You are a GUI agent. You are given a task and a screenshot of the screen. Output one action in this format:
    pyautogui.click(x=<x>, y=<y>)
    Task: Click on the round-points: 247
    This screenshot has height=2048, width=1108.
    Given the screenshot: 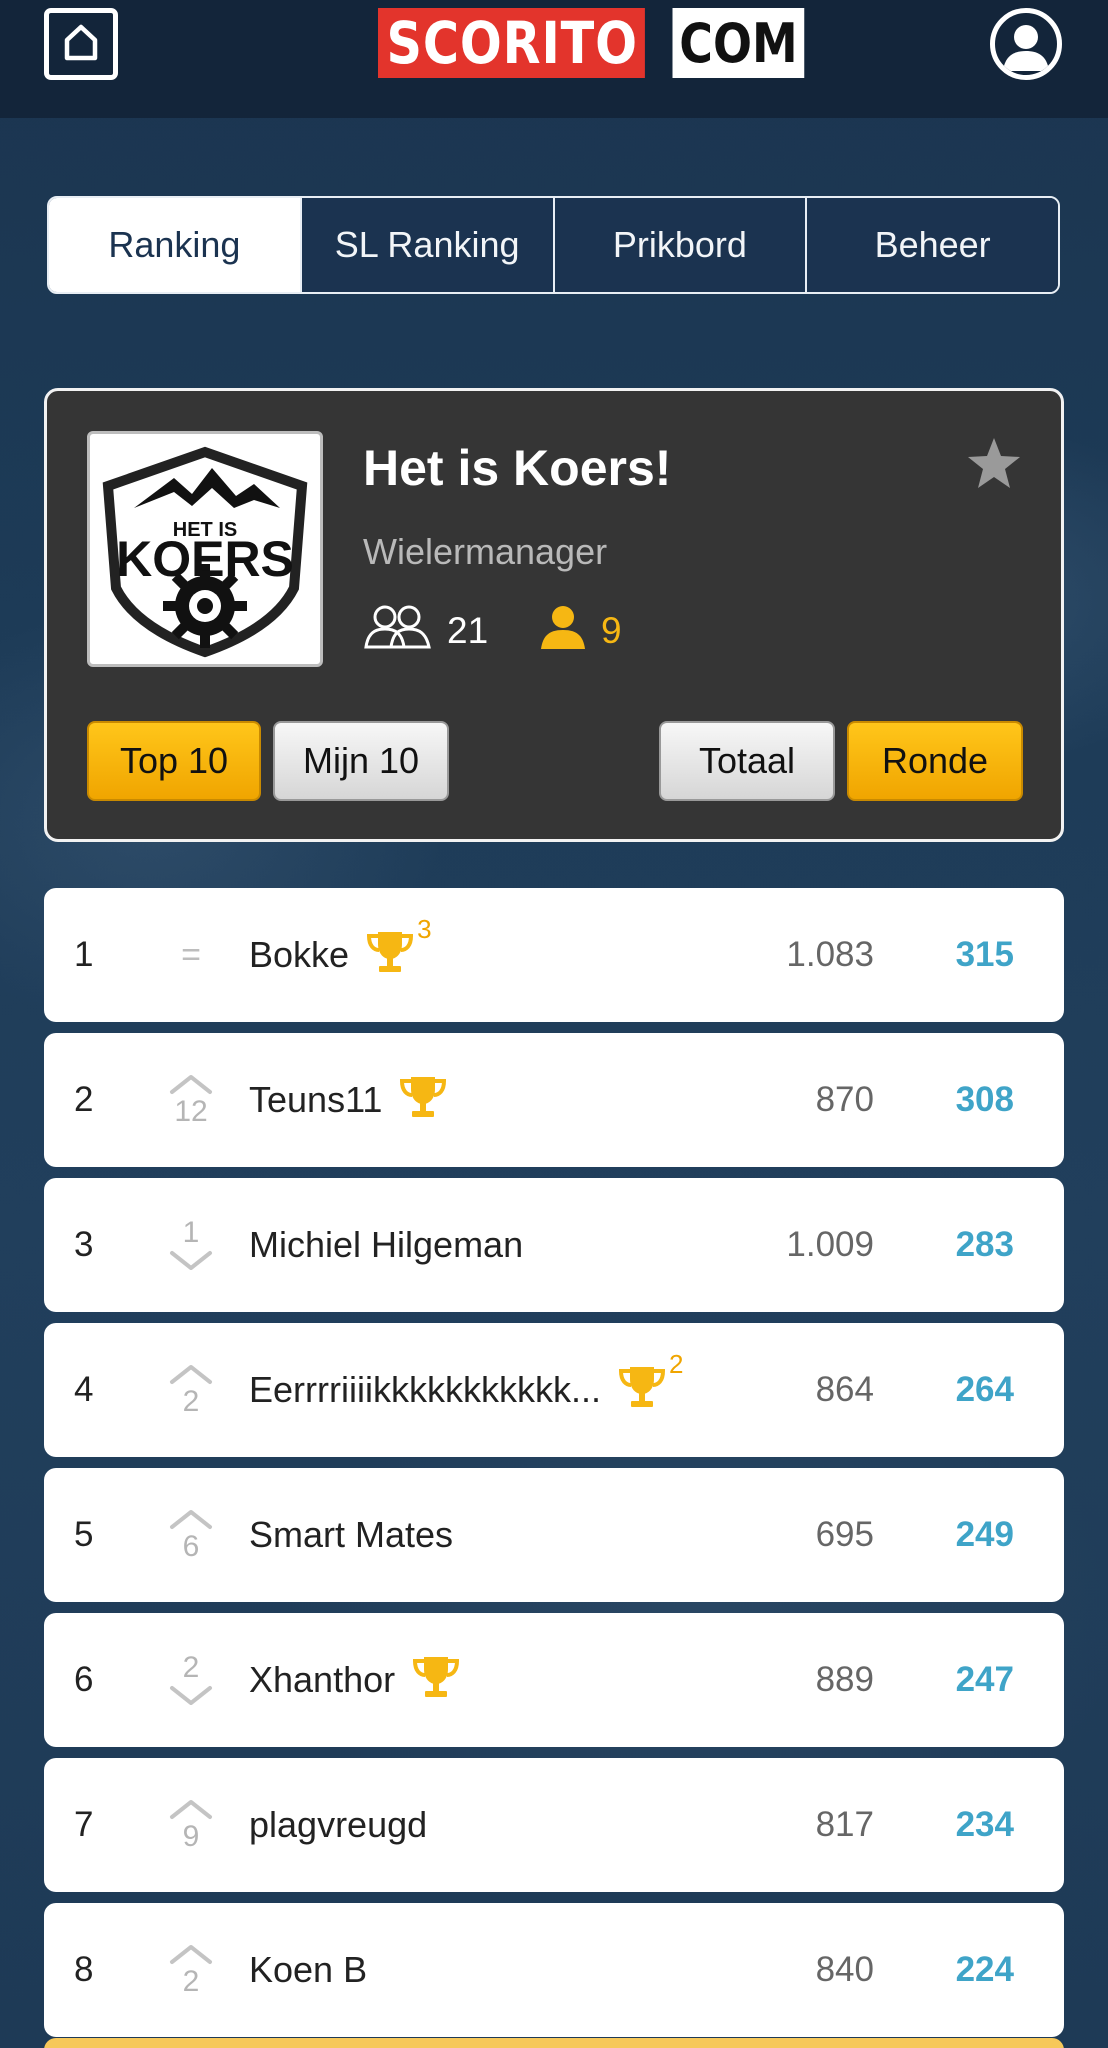 What is the action you would take?
    pyautogui.click(x=984, y=1679)
    